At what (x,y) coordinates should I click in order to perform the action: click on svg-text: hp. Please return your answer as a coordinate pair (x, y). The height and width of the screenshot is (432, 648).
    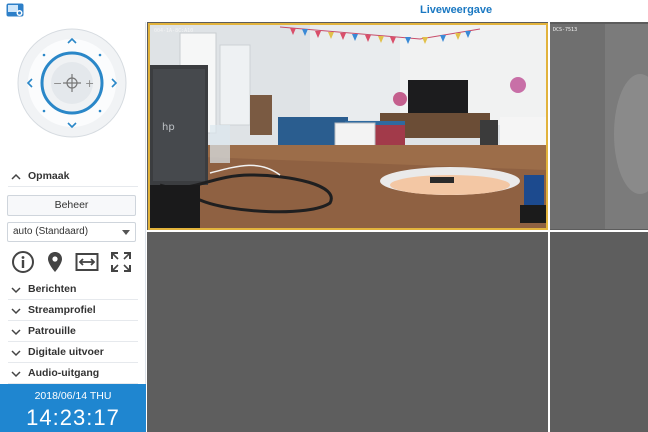
    Looking at the image, I should click on (168, 127).